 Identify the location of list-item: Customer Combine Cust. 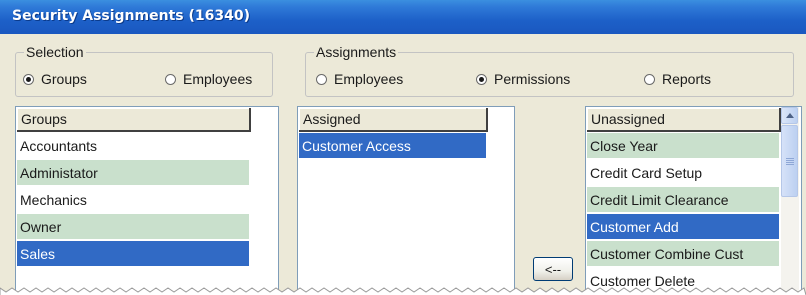
(683, 254).